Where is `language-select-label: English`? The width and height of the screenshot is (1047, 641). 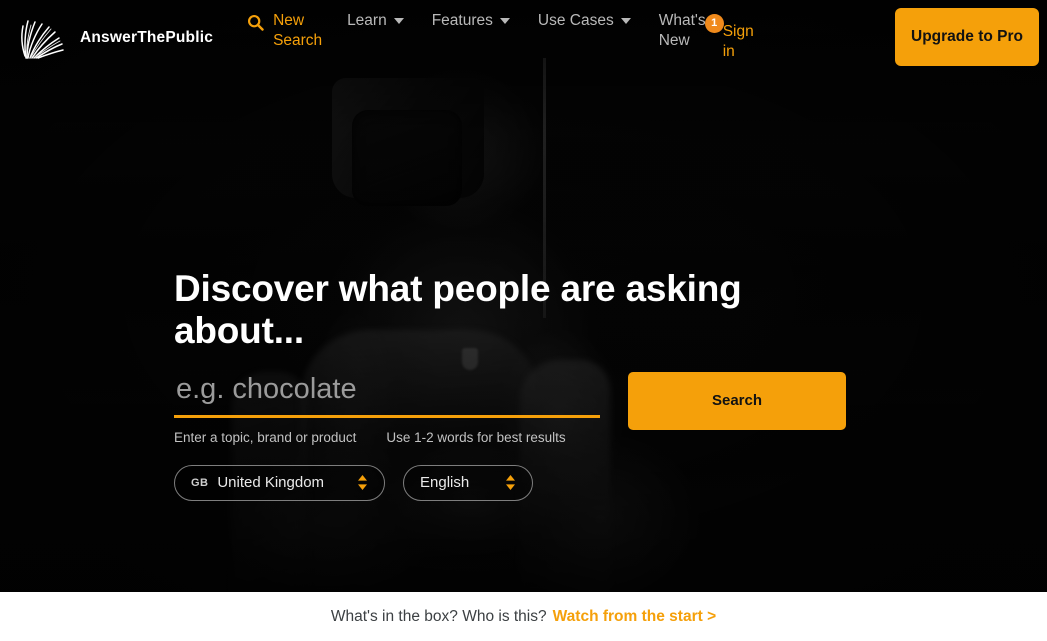
language-select-label: English is located at coordinates (445, 483).